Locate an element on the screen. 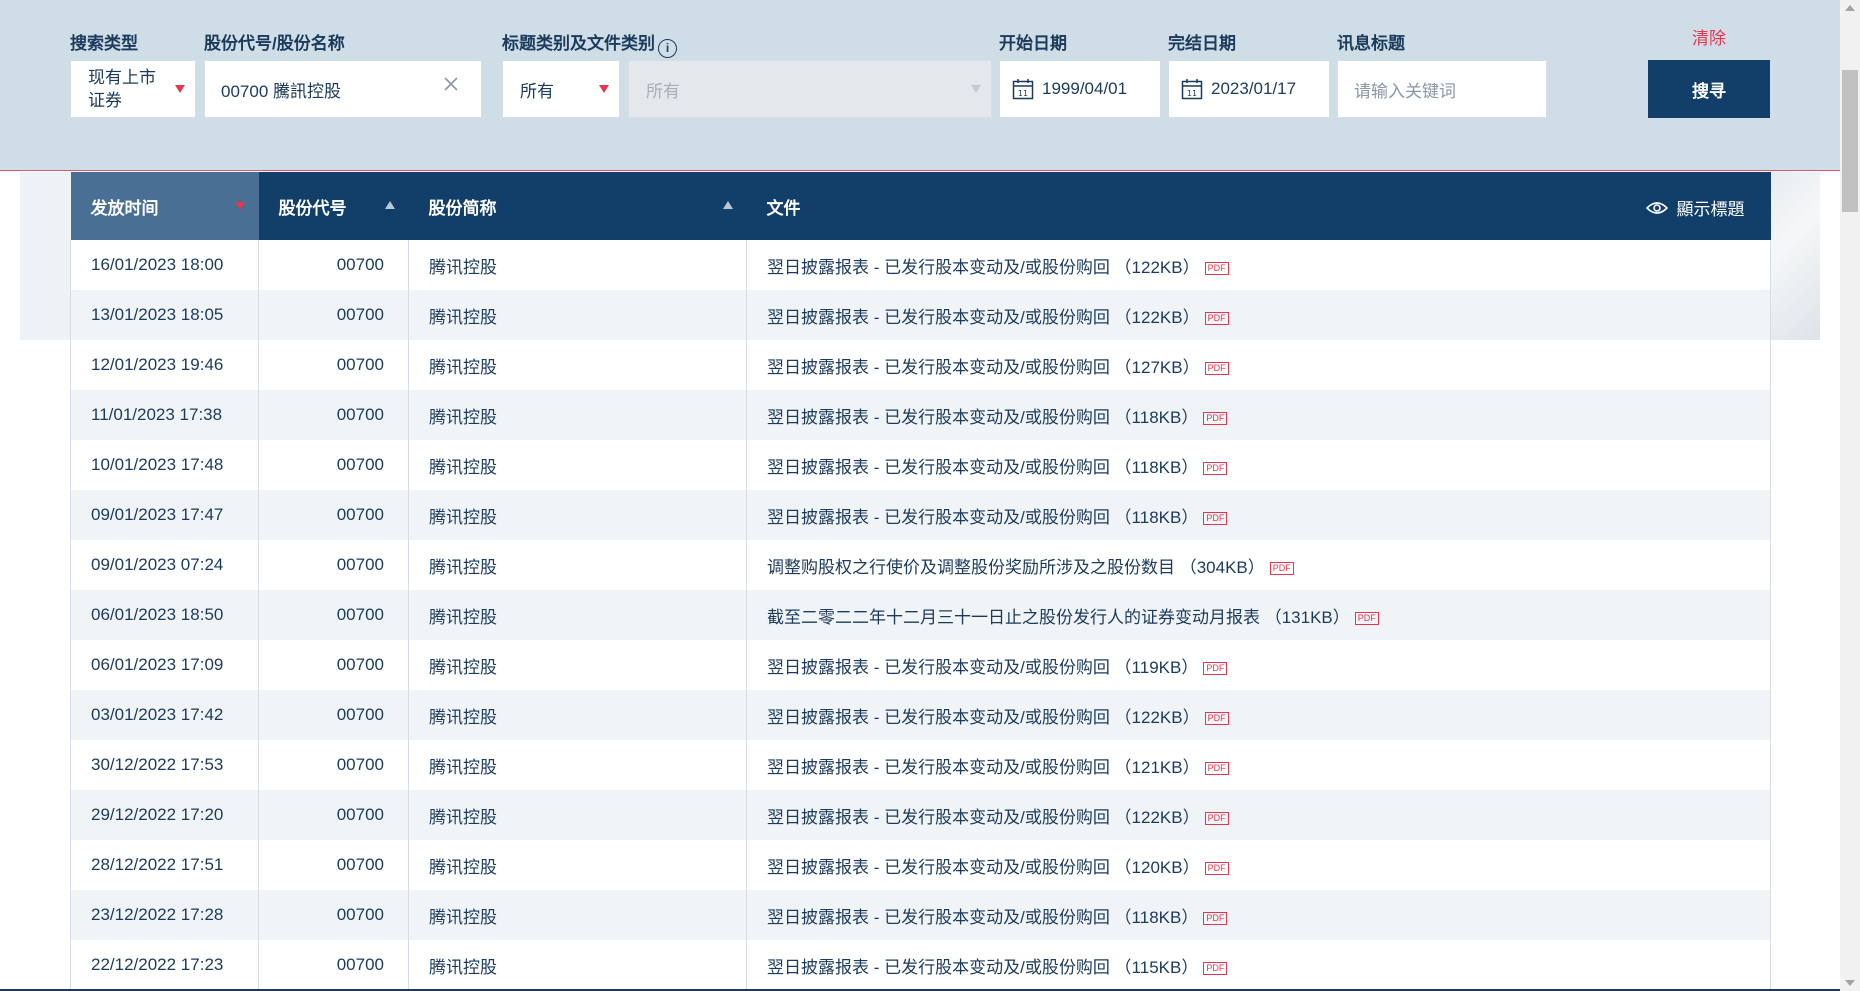 This screenshot has width=1860, height=991. column-header-time: 发放时间 is located at coordinates (164, 206).